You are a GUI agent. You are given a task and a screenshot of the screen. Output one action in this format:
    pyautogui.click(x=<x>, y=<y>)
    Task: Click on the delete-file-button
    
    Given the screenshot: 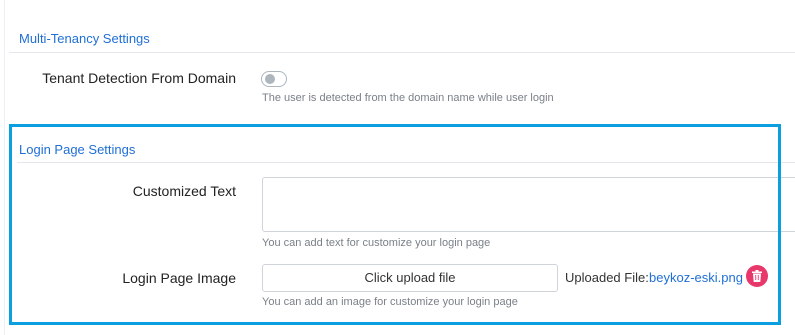 What is the action you would take?
    pyautogui.click(x=757, y=276)
    